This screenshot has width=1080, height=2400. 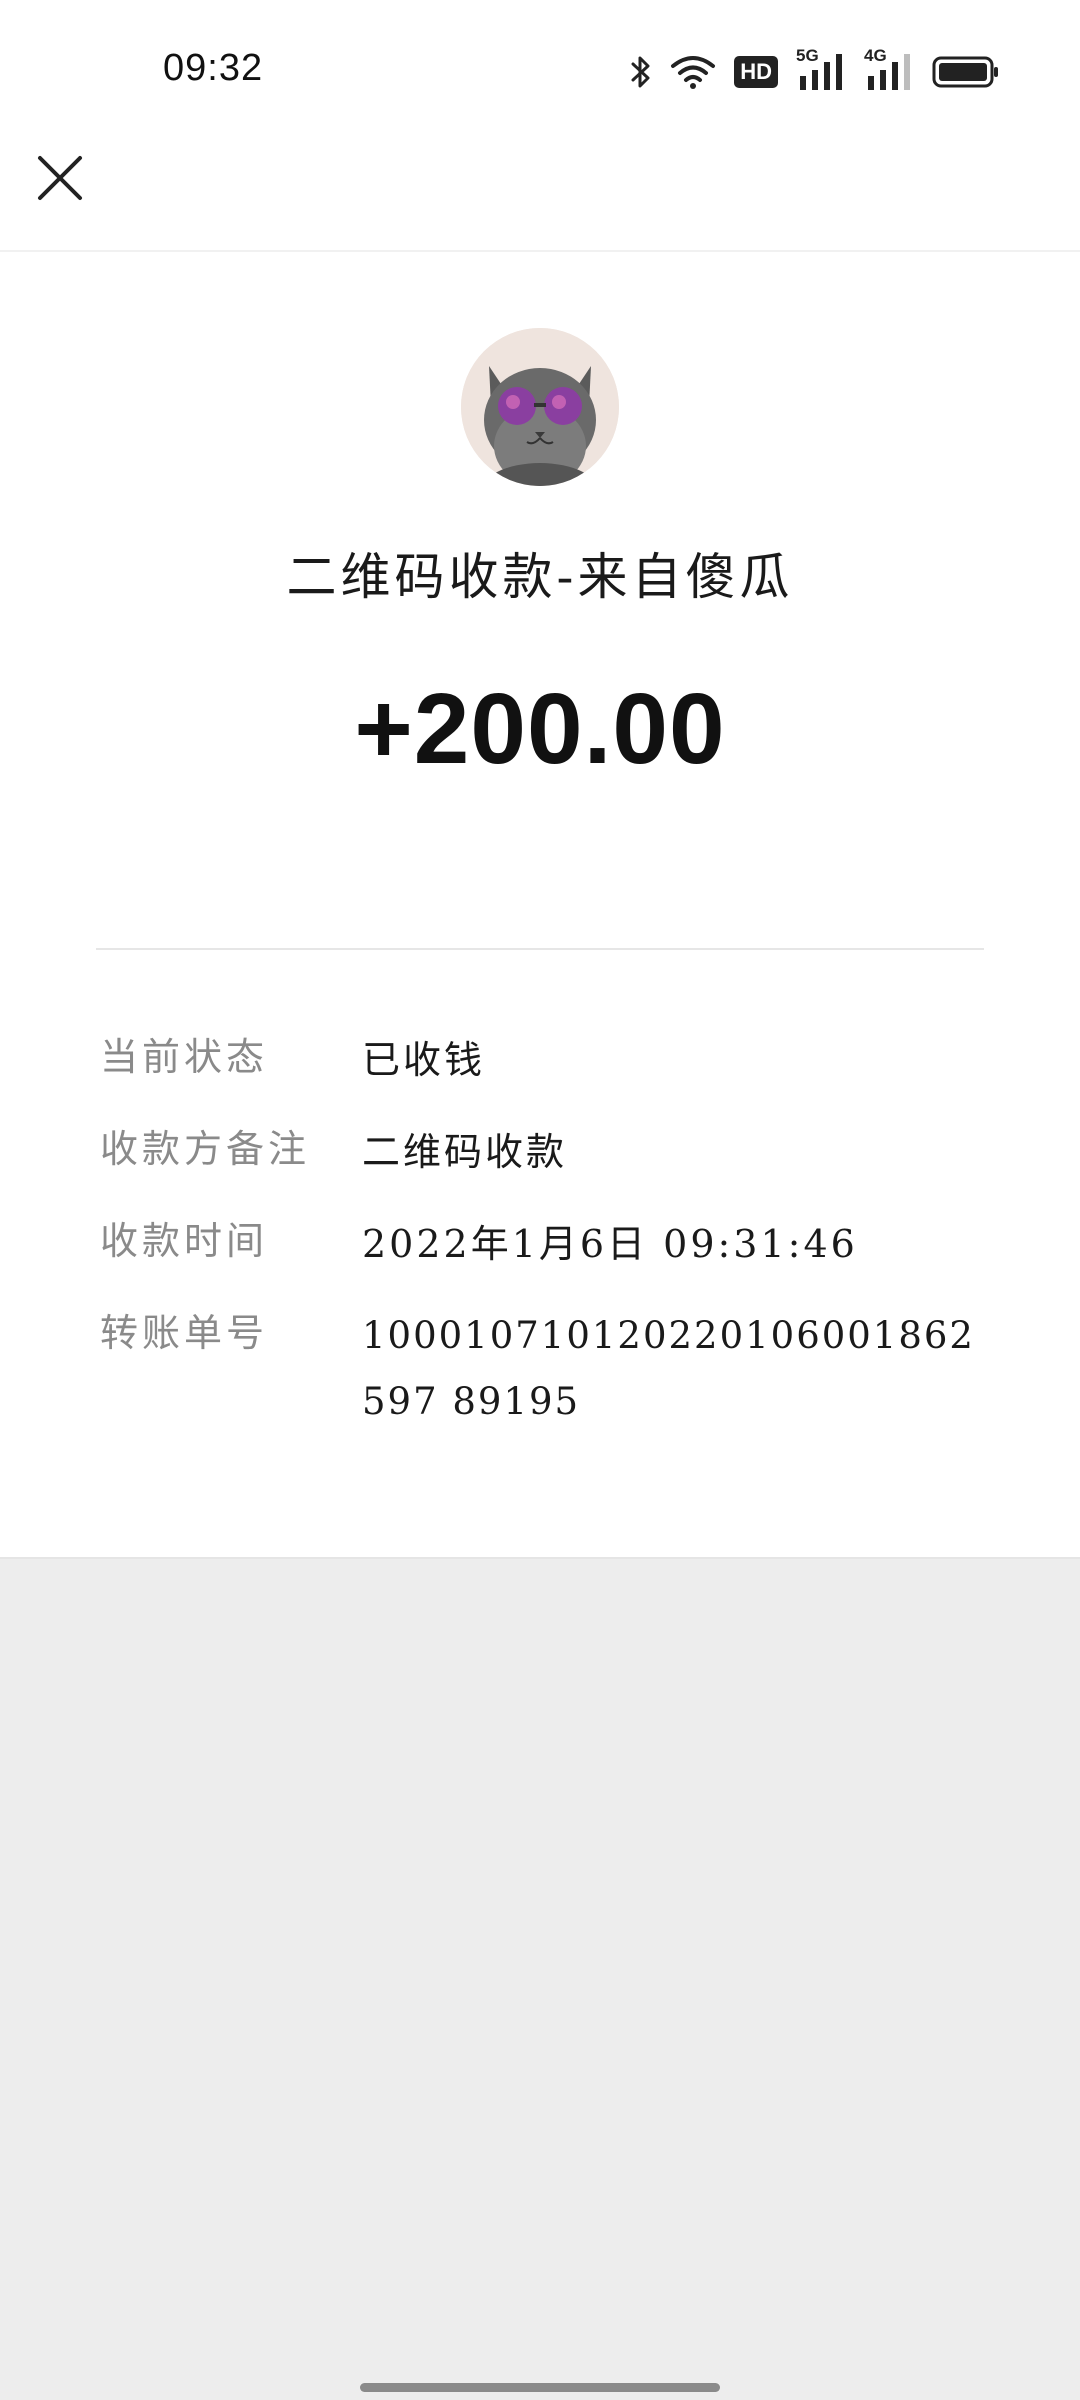 I want to click on nav-bar, so click(x=540, y=198).